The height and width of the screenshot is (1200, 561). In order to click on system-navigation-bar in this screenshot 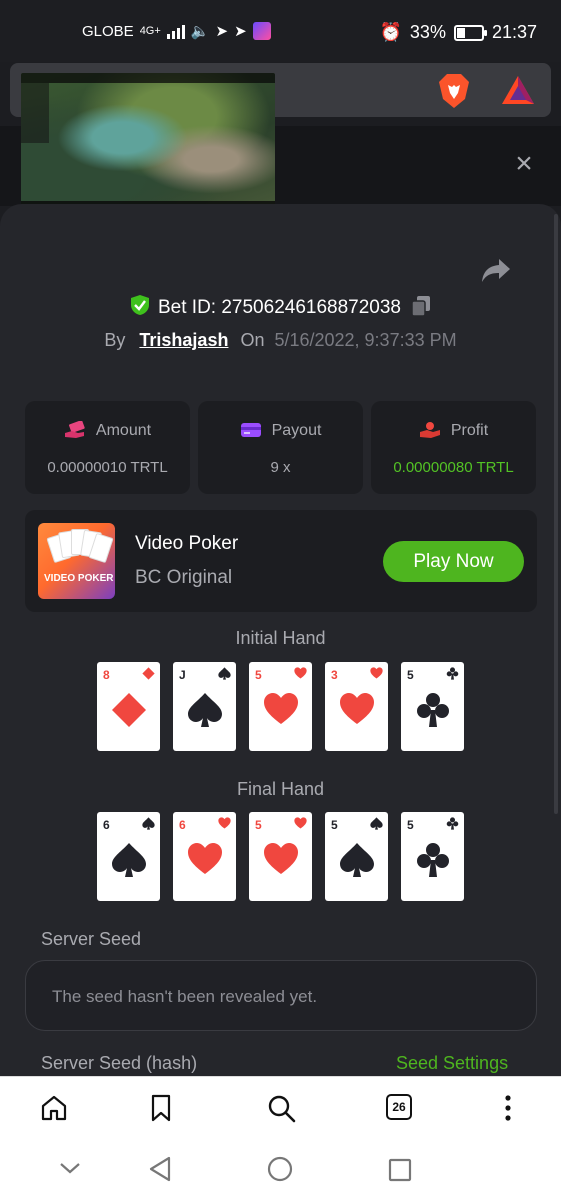, I will do `click(280, 1170)`.